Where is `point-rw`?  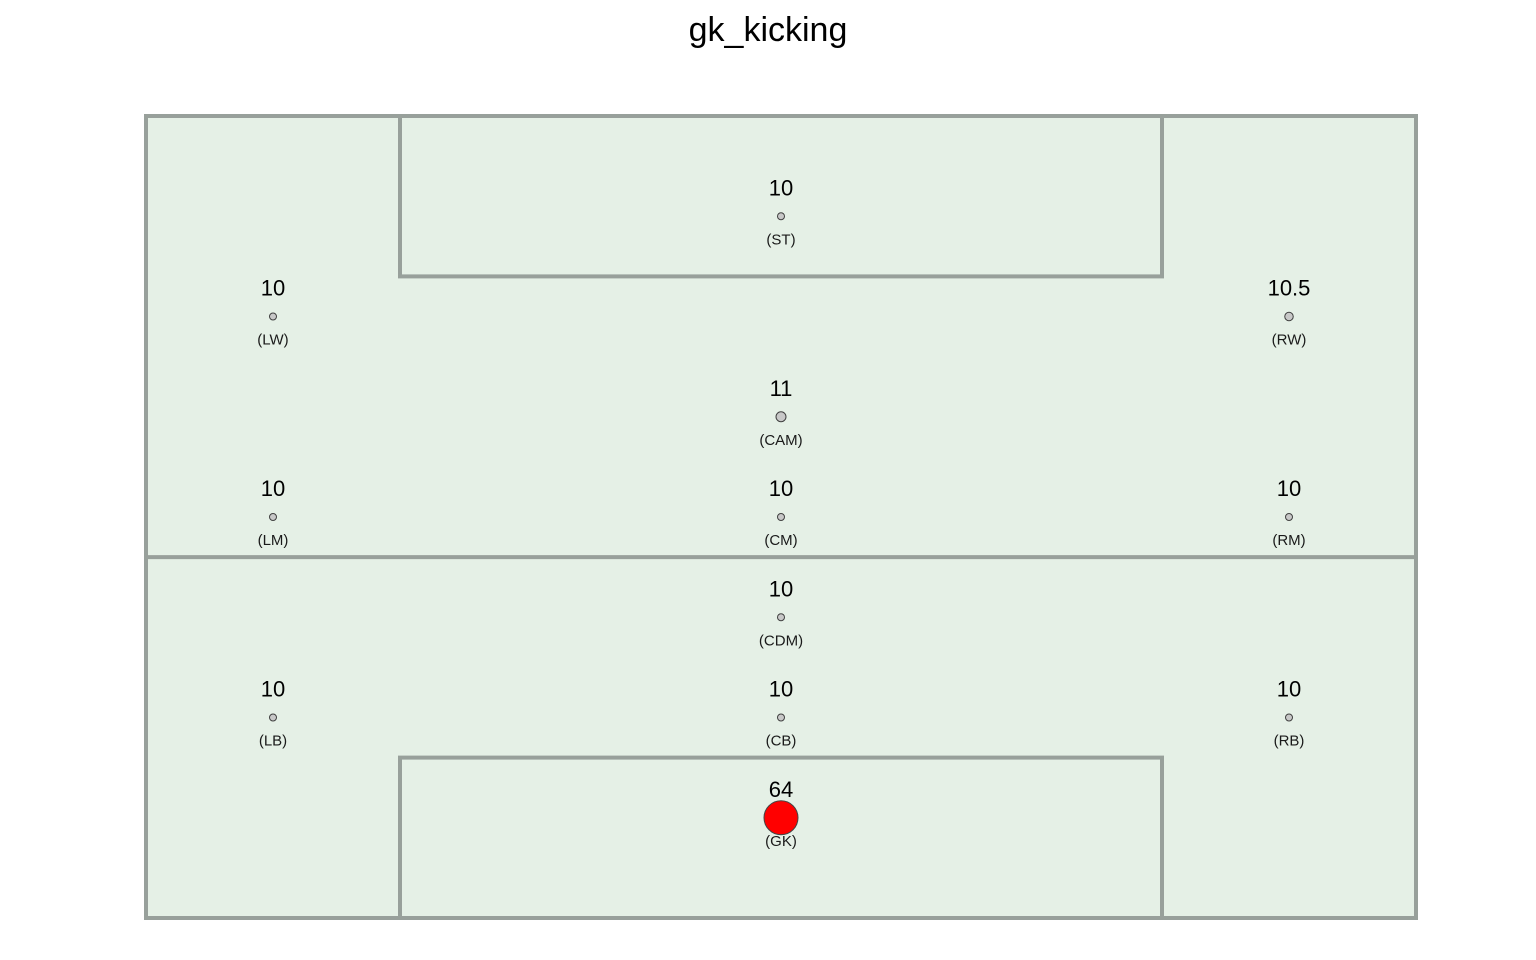
point-rw is located at coordinates (1289, 316).